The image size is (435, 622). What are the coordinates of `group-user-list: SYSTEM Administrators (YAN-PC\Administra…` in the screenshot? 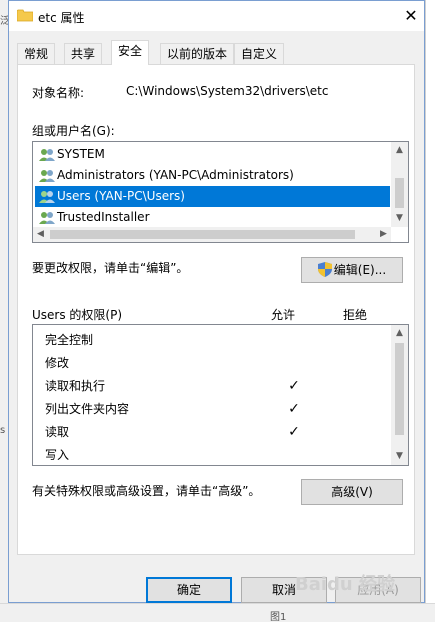 It's located at (220, 192).